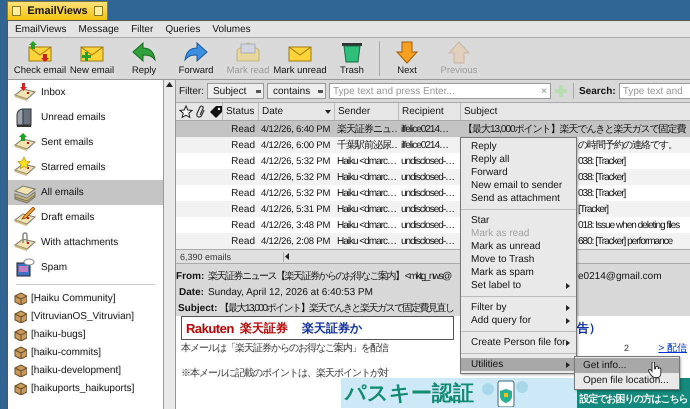  What do you see at coordinates (85, 217) in the screenshot?
I see `mailbox-item: Draft emails` at bounding box center [85, 217].